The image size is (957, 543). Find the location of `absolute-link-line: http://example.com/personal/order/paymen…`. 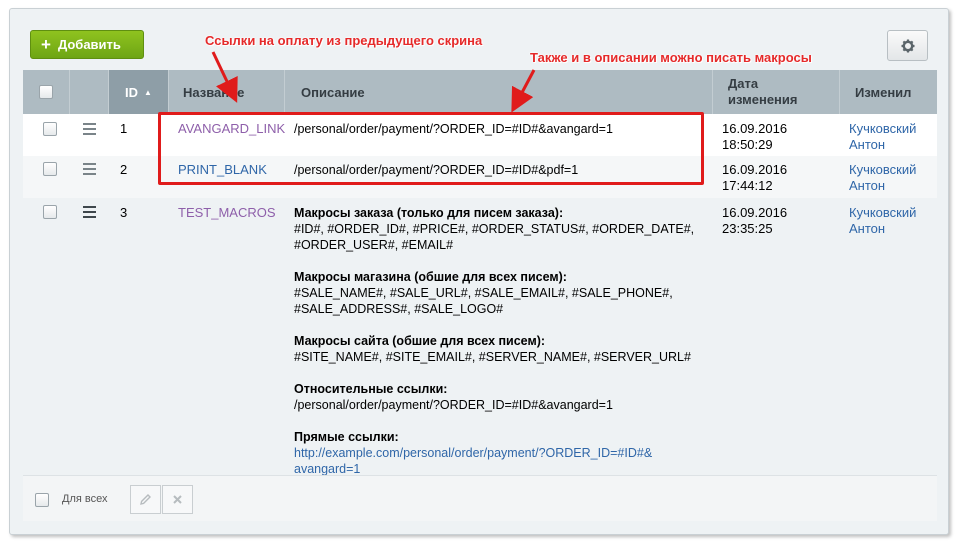

absolute-link-line: http://example.com/personal/order/paymen… is located at coordinates (473, 453).